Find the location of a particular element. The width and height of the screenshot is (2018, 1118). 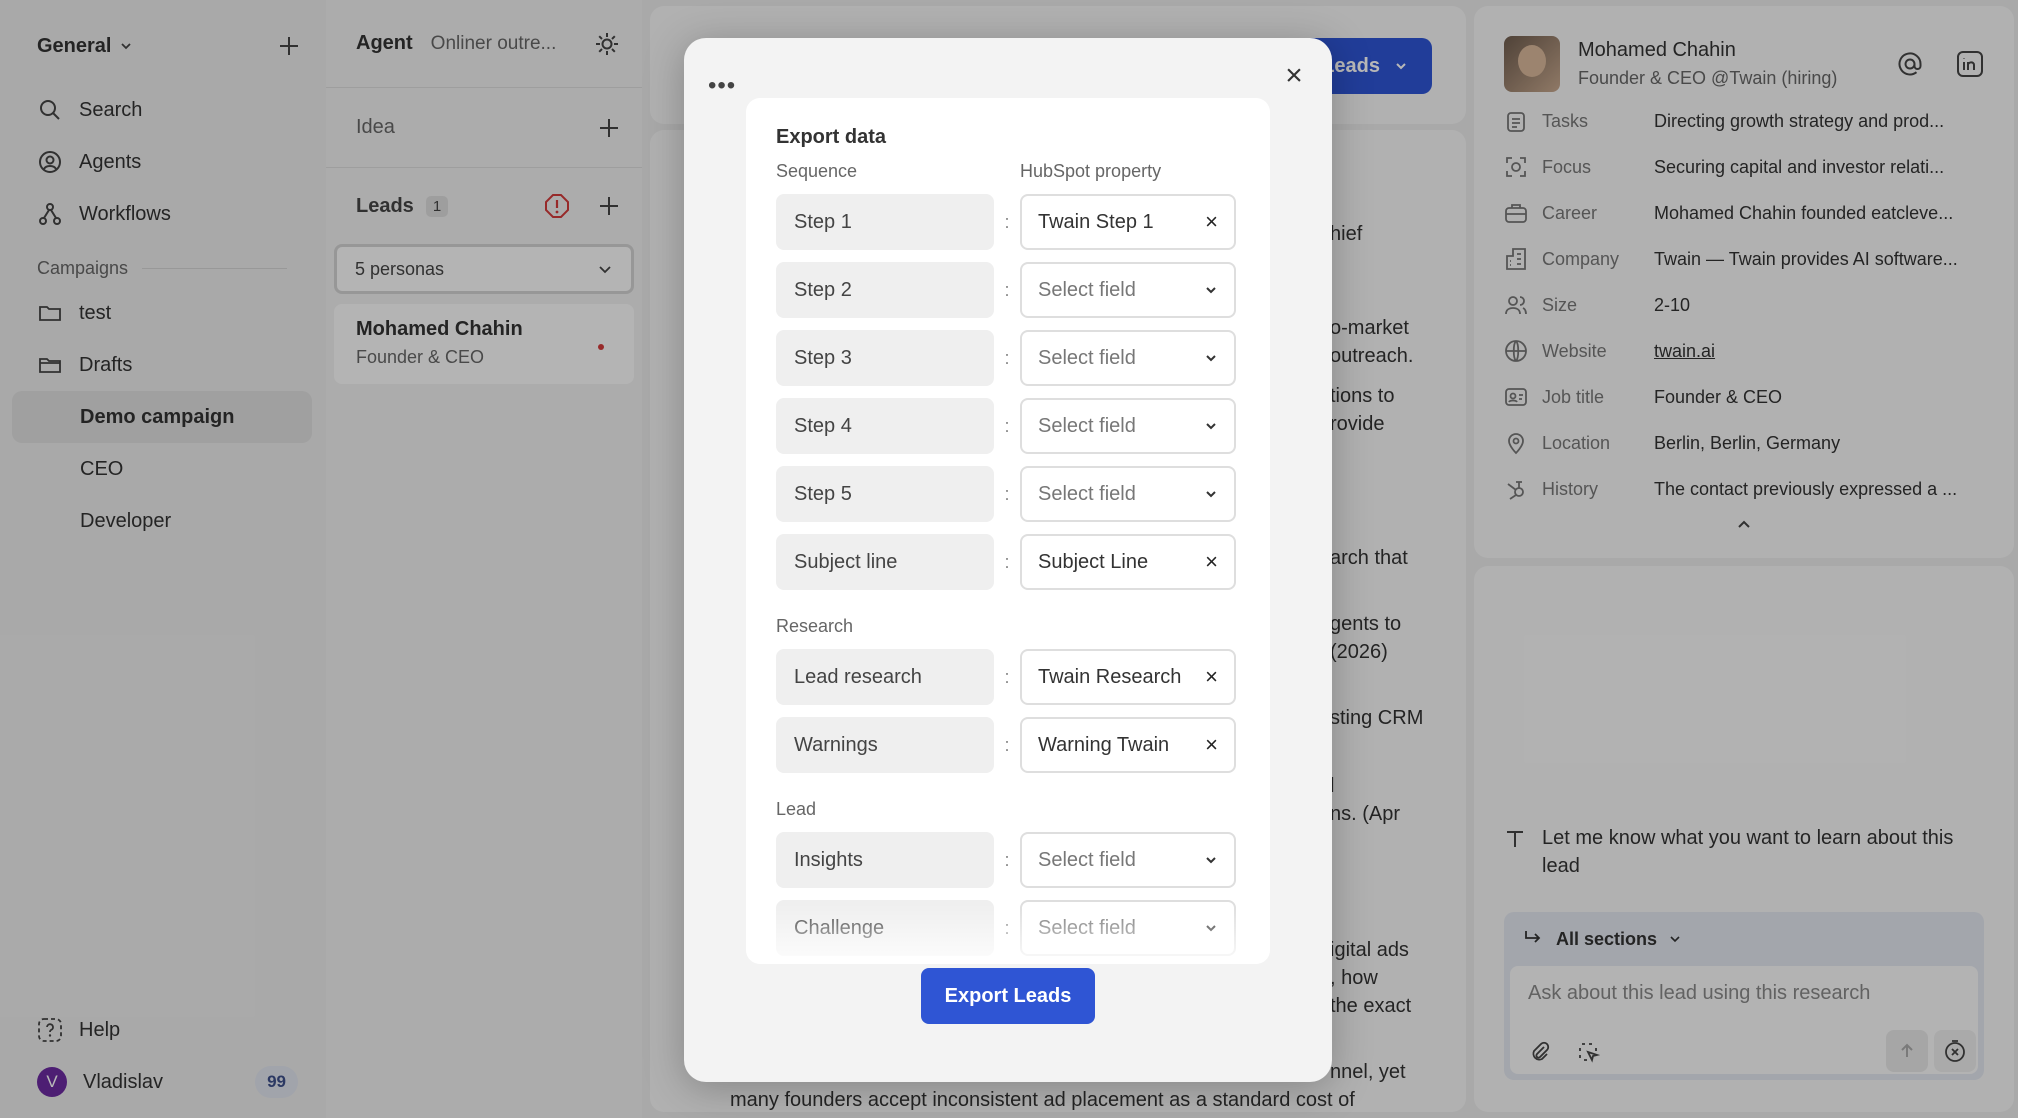

hubspot-property-field: Twain Step 1 × is located at coordinates (1128, 222).